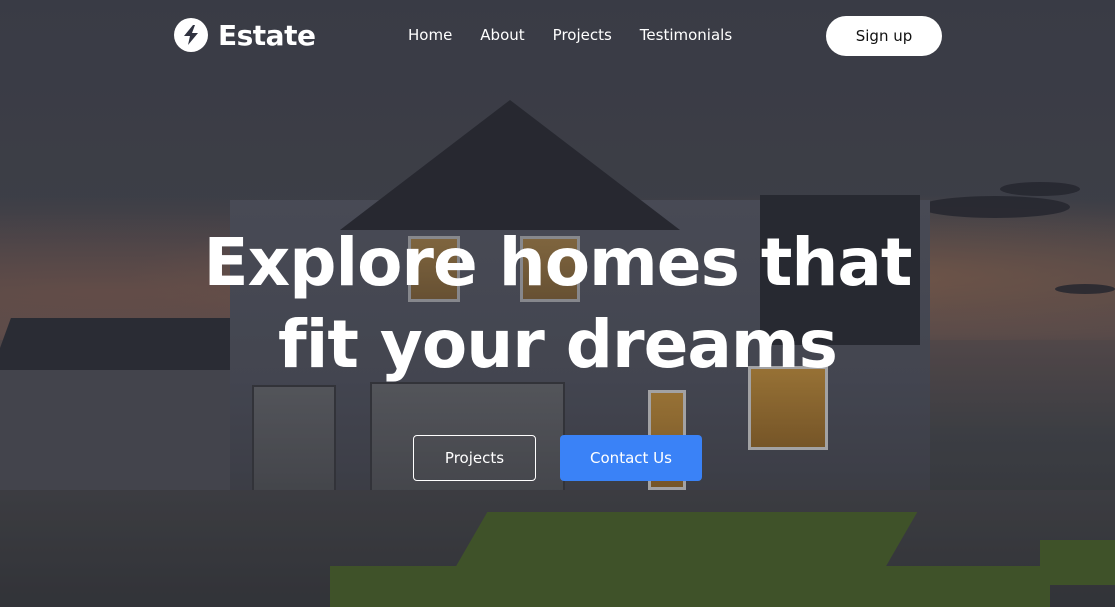  Describe the element at coordinates (267, 35) in the screenshot. I see `brand-name: Estate` at that location.